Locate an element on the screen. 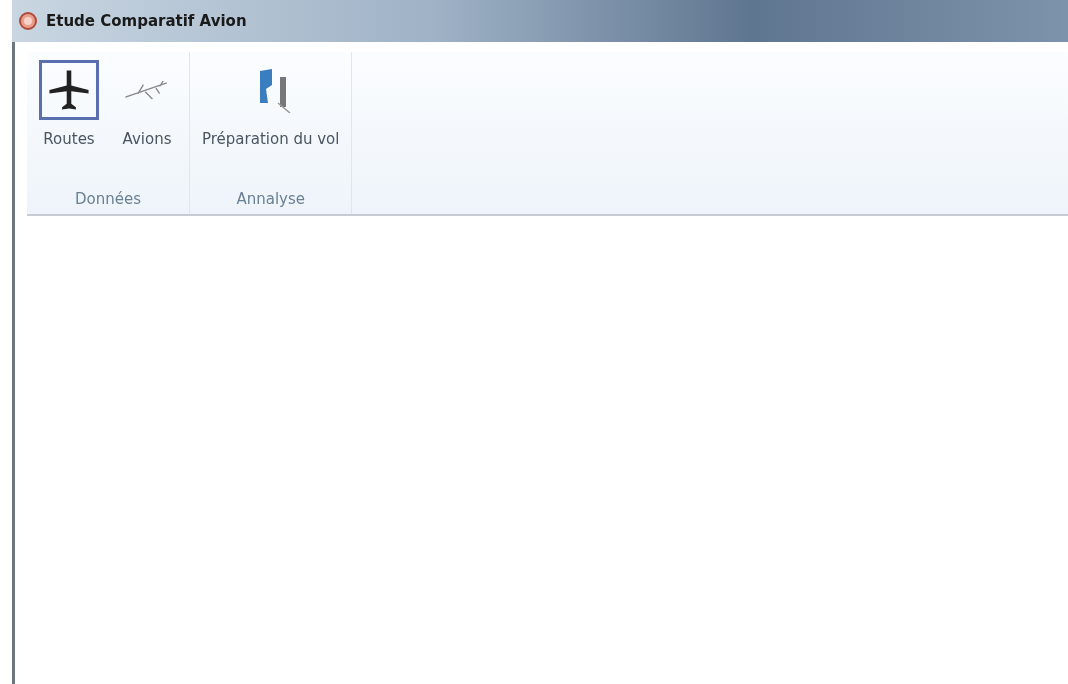 The width and height of the screenshot is (1068, 684). report-button: Préparation du vol is located at coordinates (271, 124).